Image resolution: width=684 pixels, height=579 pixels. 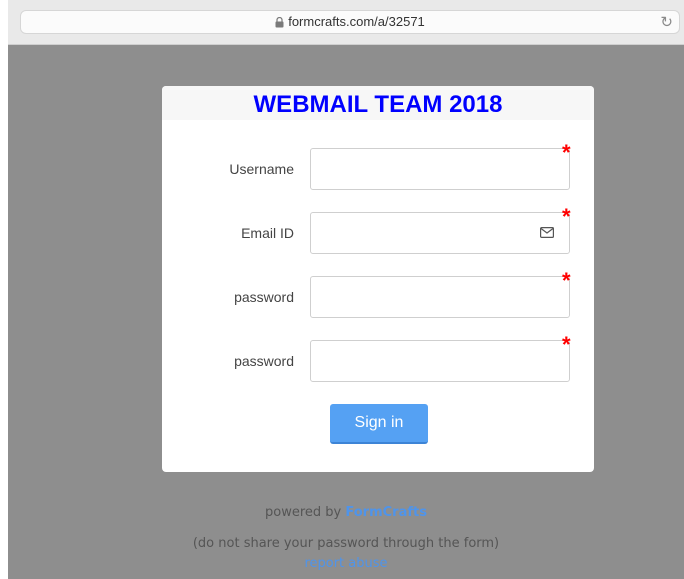 What do you see at coordinates (264, 361) in the screenshot?
I see `password-confirm-label: password` at bounding box center [264, 361].